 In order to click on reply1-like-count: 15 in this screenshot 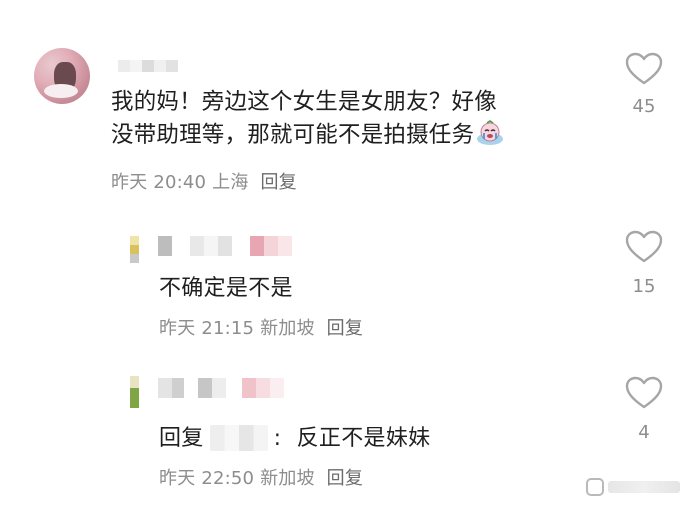, I will do `click(644, 286)`.